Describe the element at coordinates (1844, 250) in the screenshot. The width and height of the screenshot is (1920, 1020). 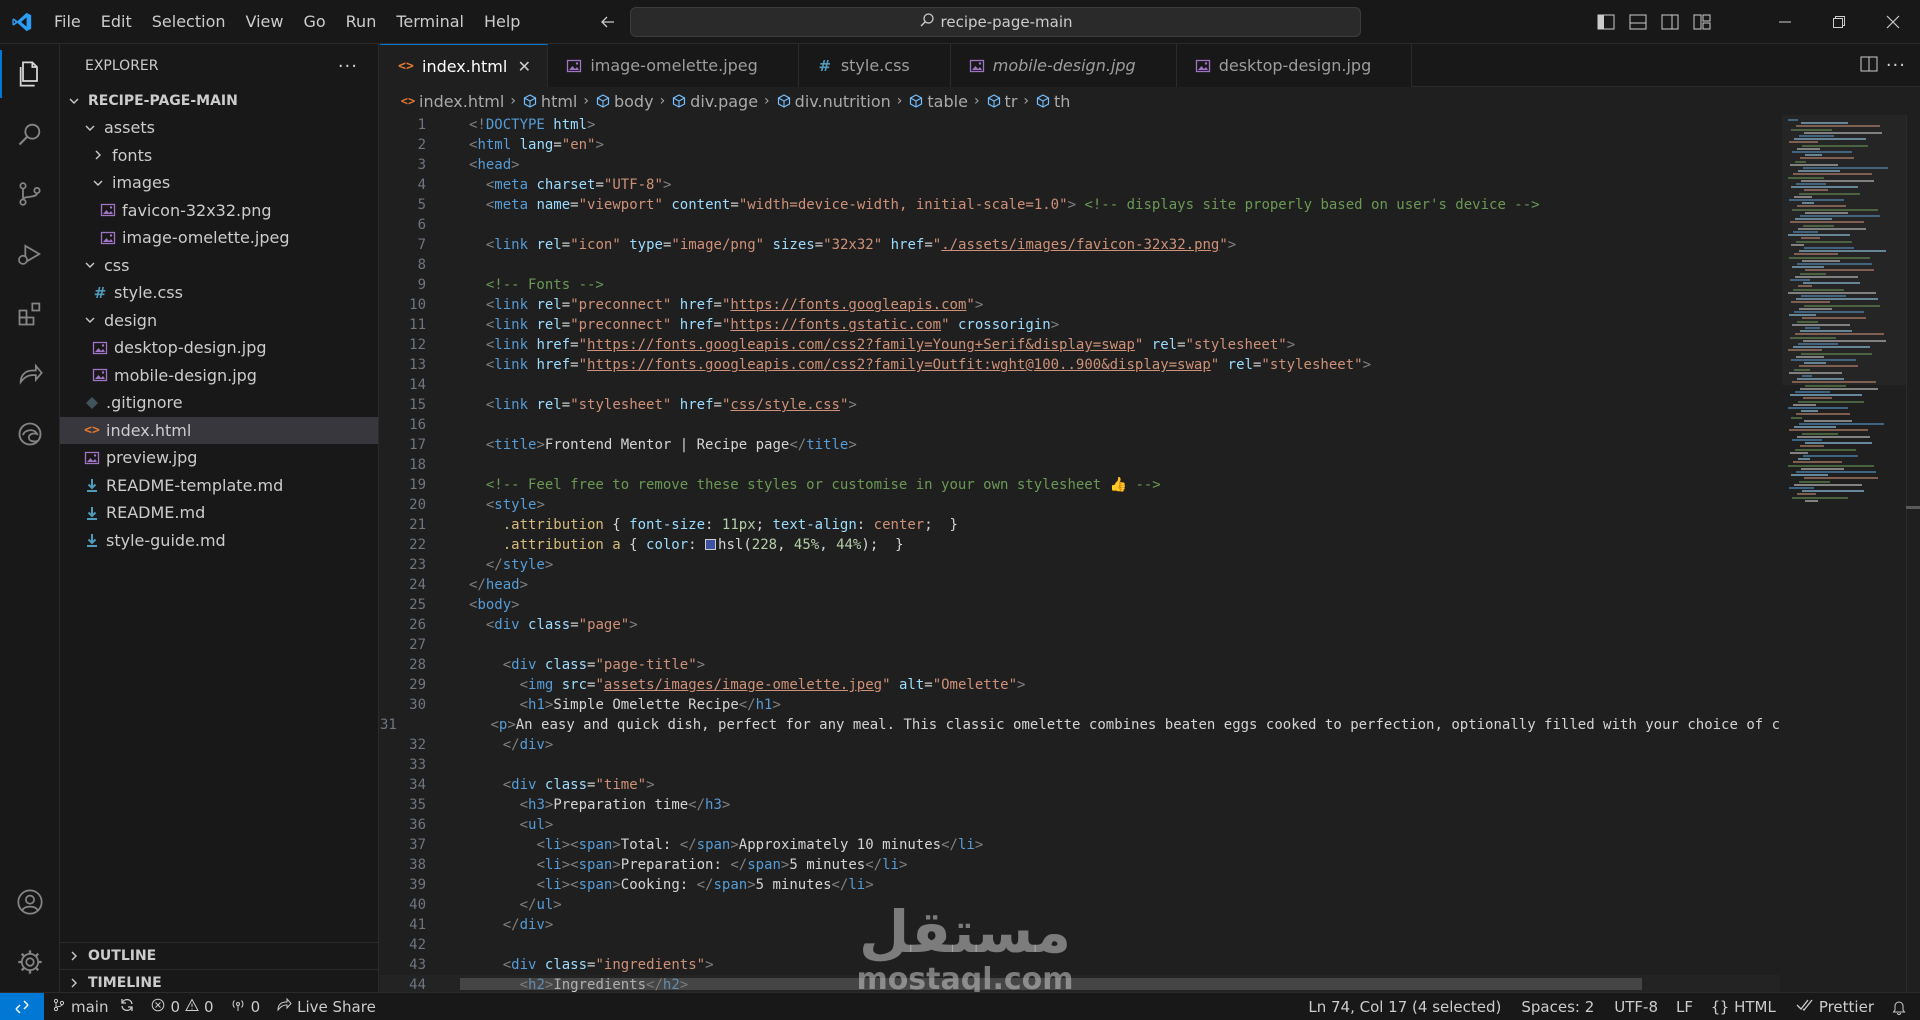
I see `minimap-slider` at that location.